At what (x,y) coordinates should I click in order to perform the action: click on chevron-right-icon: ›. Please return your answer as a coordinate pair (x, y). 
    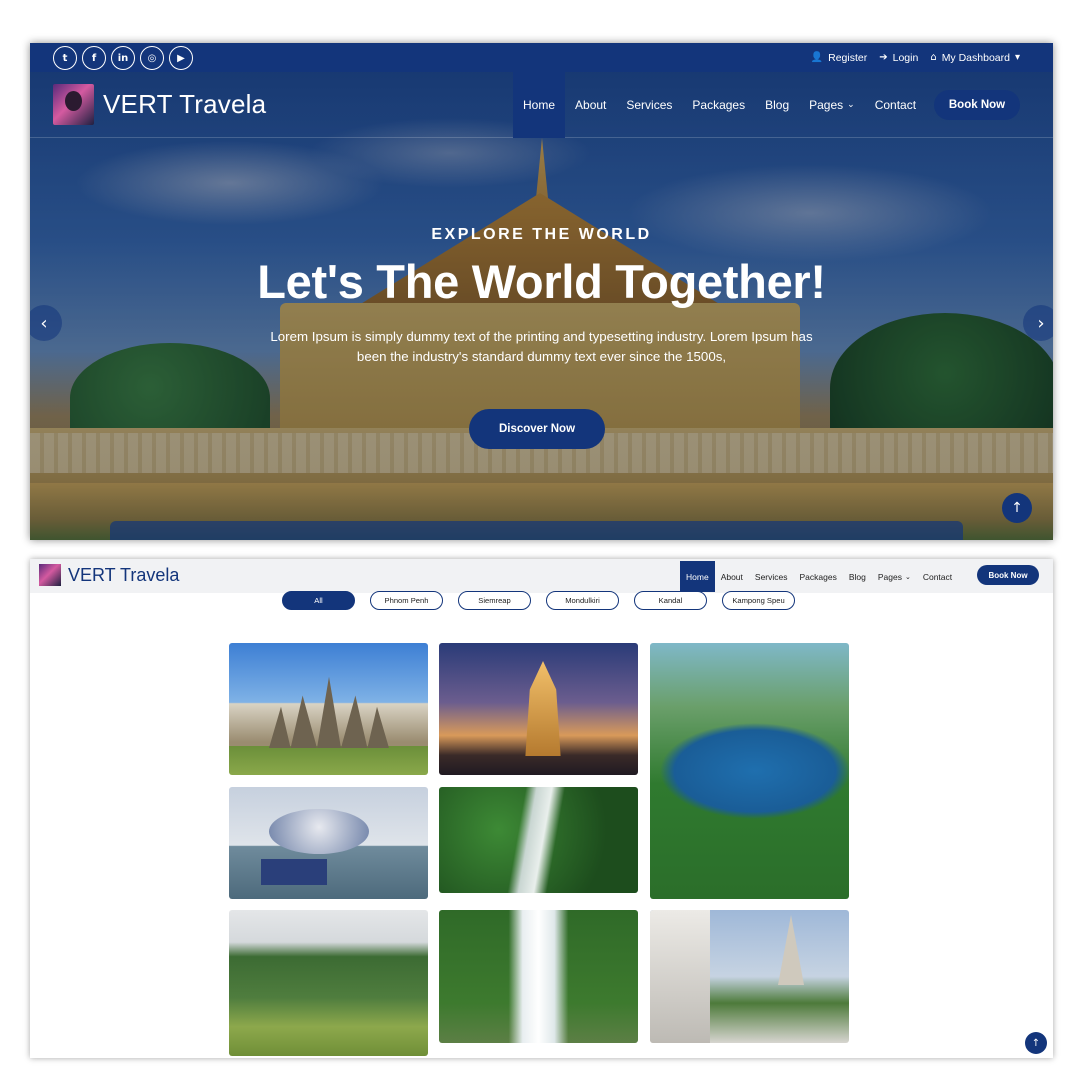
    Looking at the image, I should click on (1038, 323).